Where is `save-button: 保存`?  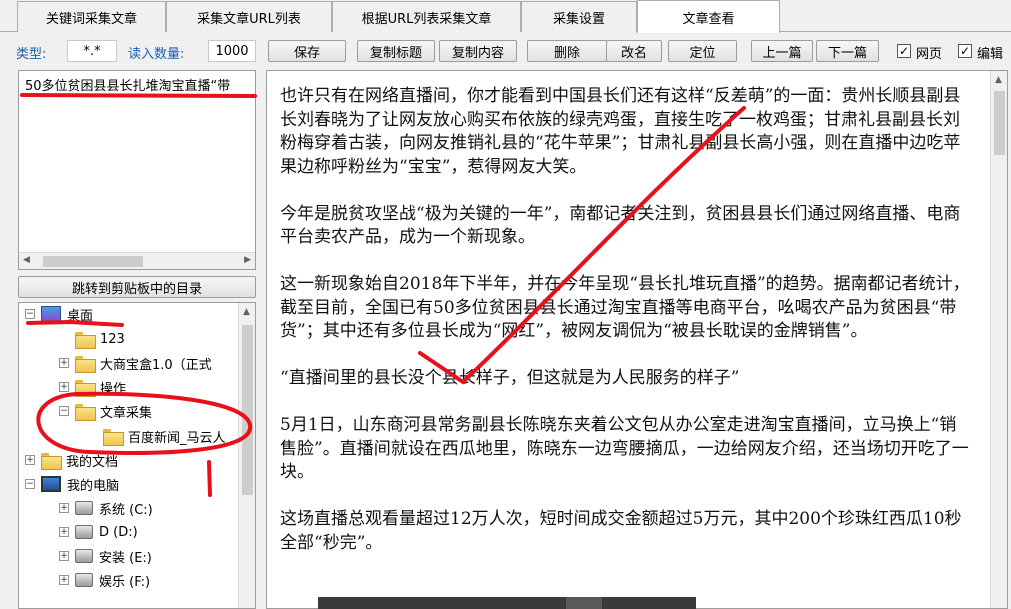 save-button: 保存 is located at coordinates (307, 51).